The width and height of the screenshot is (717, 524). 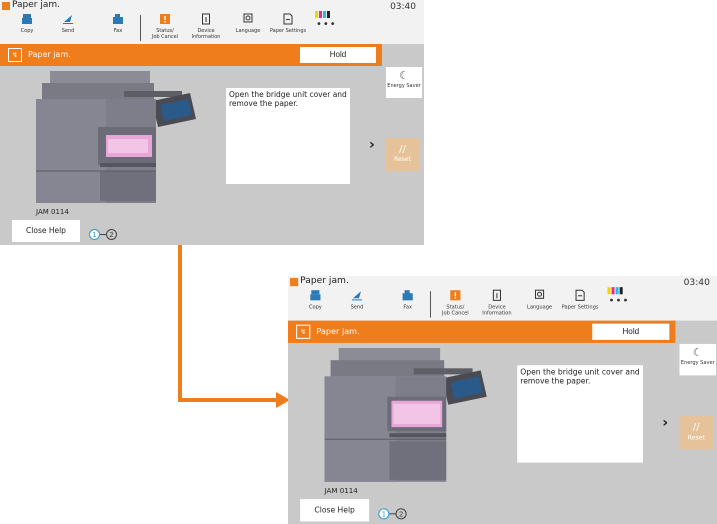 What do you see at coordinates (180, 323) in the screenshot?
I see `flow-arrow-vertical` at bounding box center [180, 323].